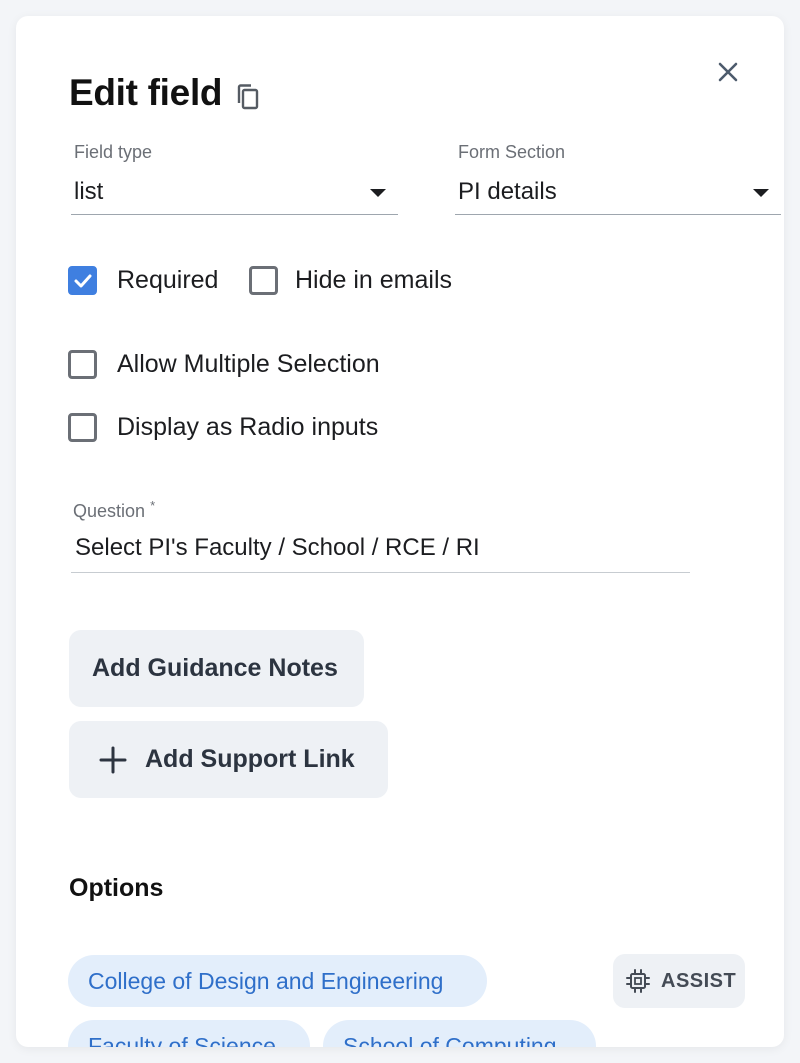 This screenshot has height=1063, width=800. What do you see at coordinates (153, 505) in the screenshot?
I see `required-marker: *` at bounding box center [153, 505].